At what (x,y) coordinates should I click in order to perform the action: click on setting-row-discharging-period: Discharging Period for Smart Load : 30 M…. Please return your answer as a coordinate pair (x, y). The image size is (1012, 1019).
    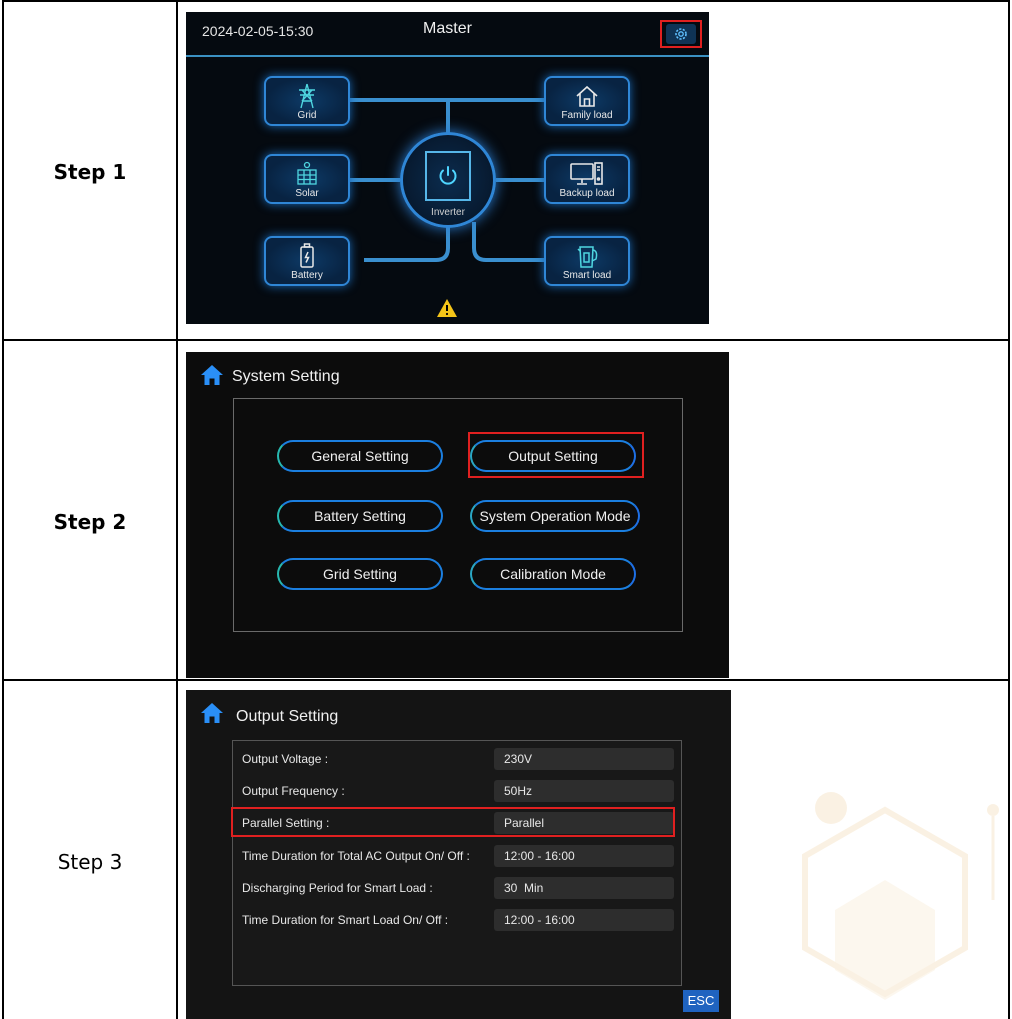
    Looking at the image, I should click on (457, 888).